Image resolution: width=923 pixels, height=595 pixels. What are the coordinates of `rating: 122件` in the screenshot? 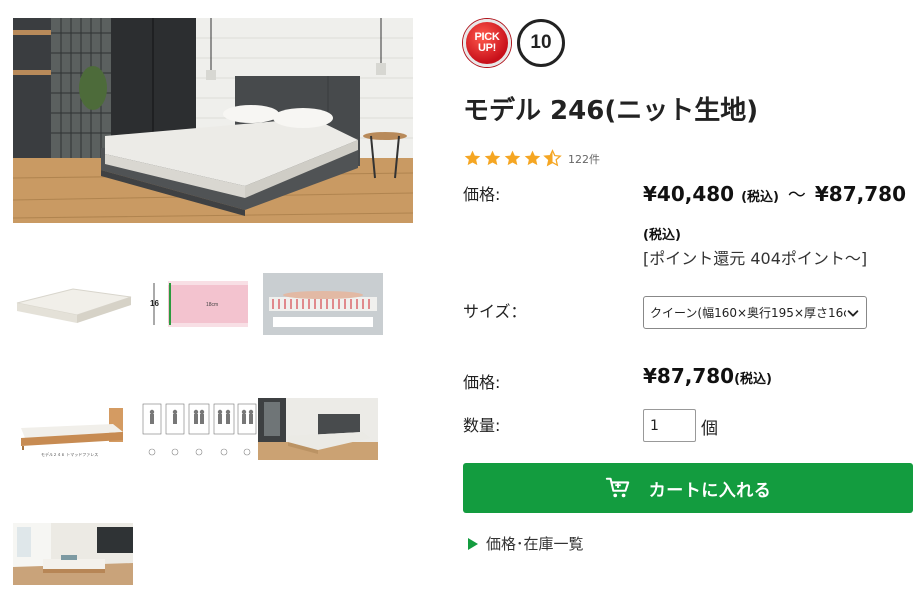 It's located at (531, 158).